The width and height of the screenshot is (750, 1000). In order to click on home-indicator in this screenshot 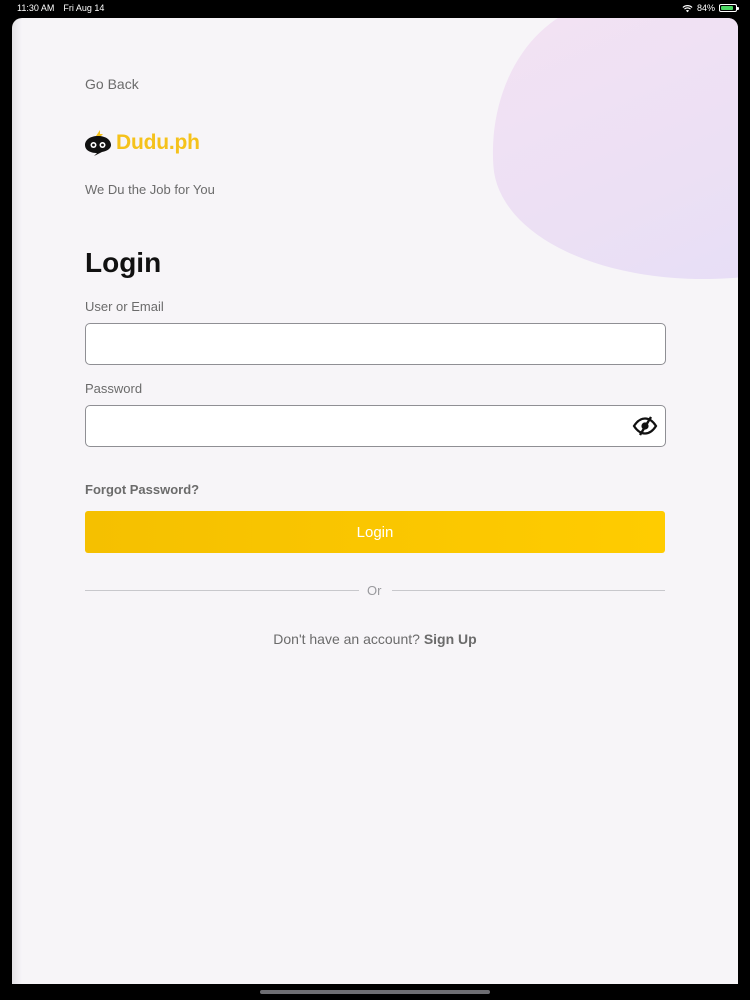, I will do `click(375, 992)`.